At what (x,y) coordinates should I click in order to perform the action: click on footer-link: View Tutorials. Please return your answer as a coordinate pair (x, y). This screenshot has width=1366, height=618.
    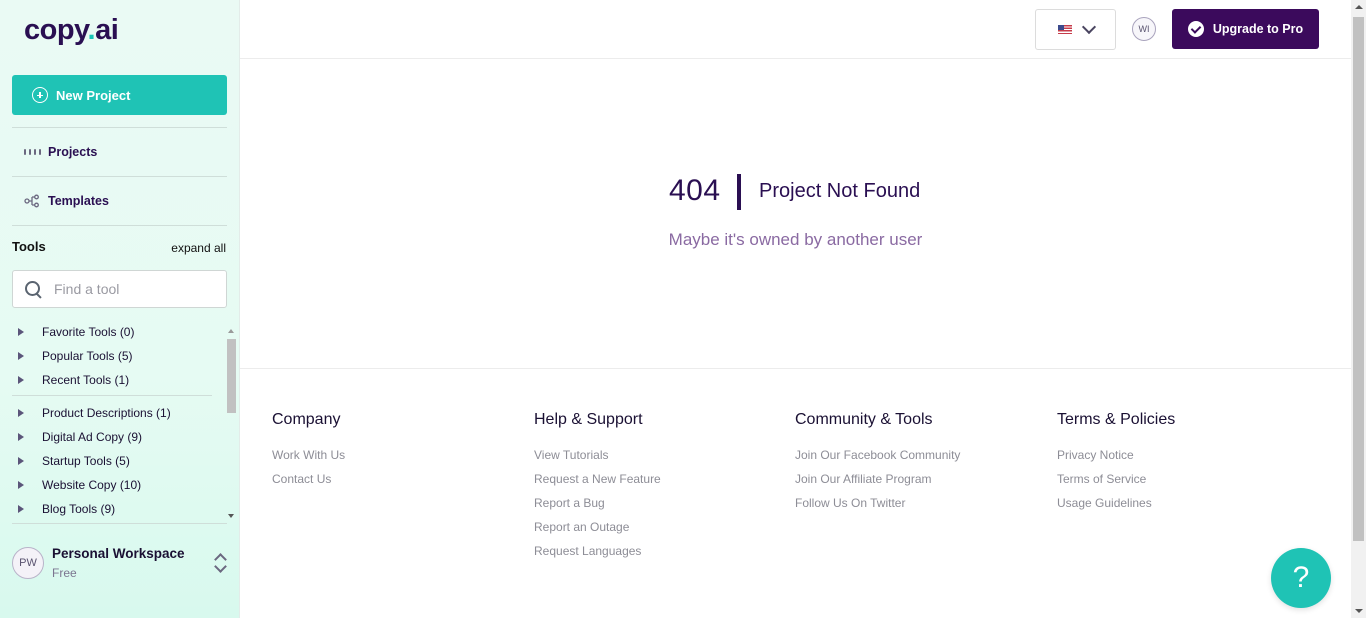
    Looking at the image, I should click on (597, 460).